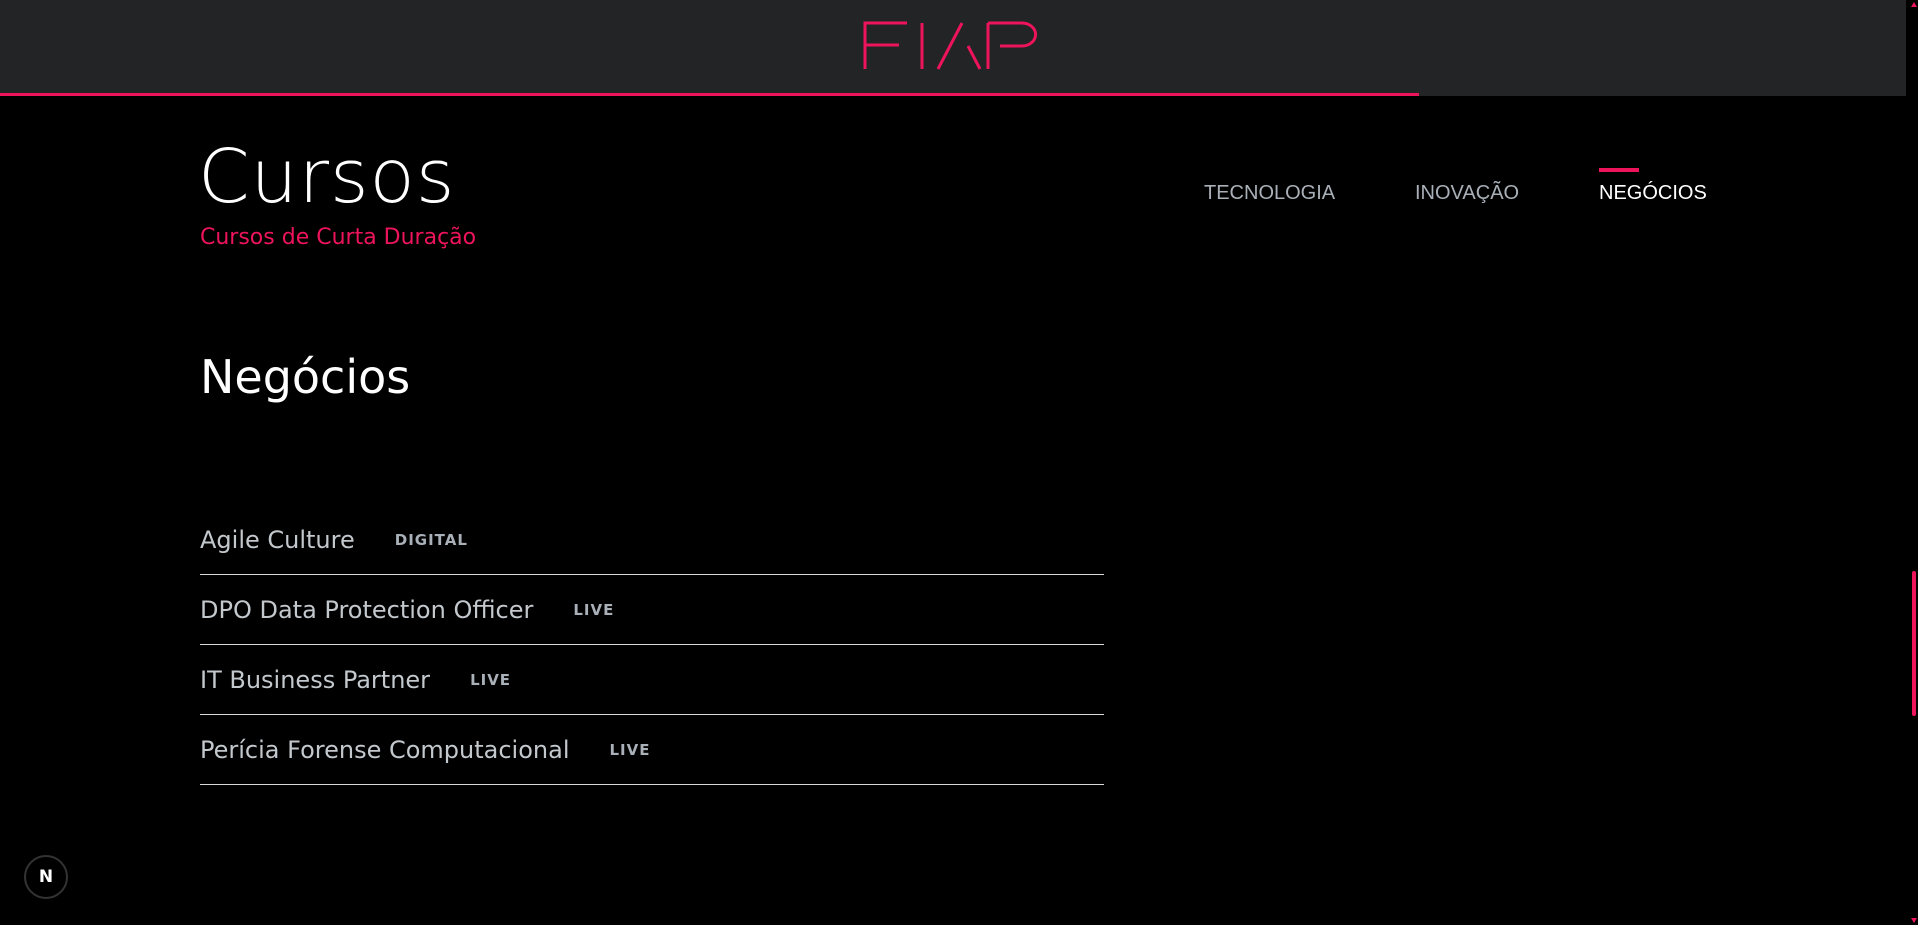  I want to click on tab-negocios: NEGÓCIOS, so click(1653, 186).